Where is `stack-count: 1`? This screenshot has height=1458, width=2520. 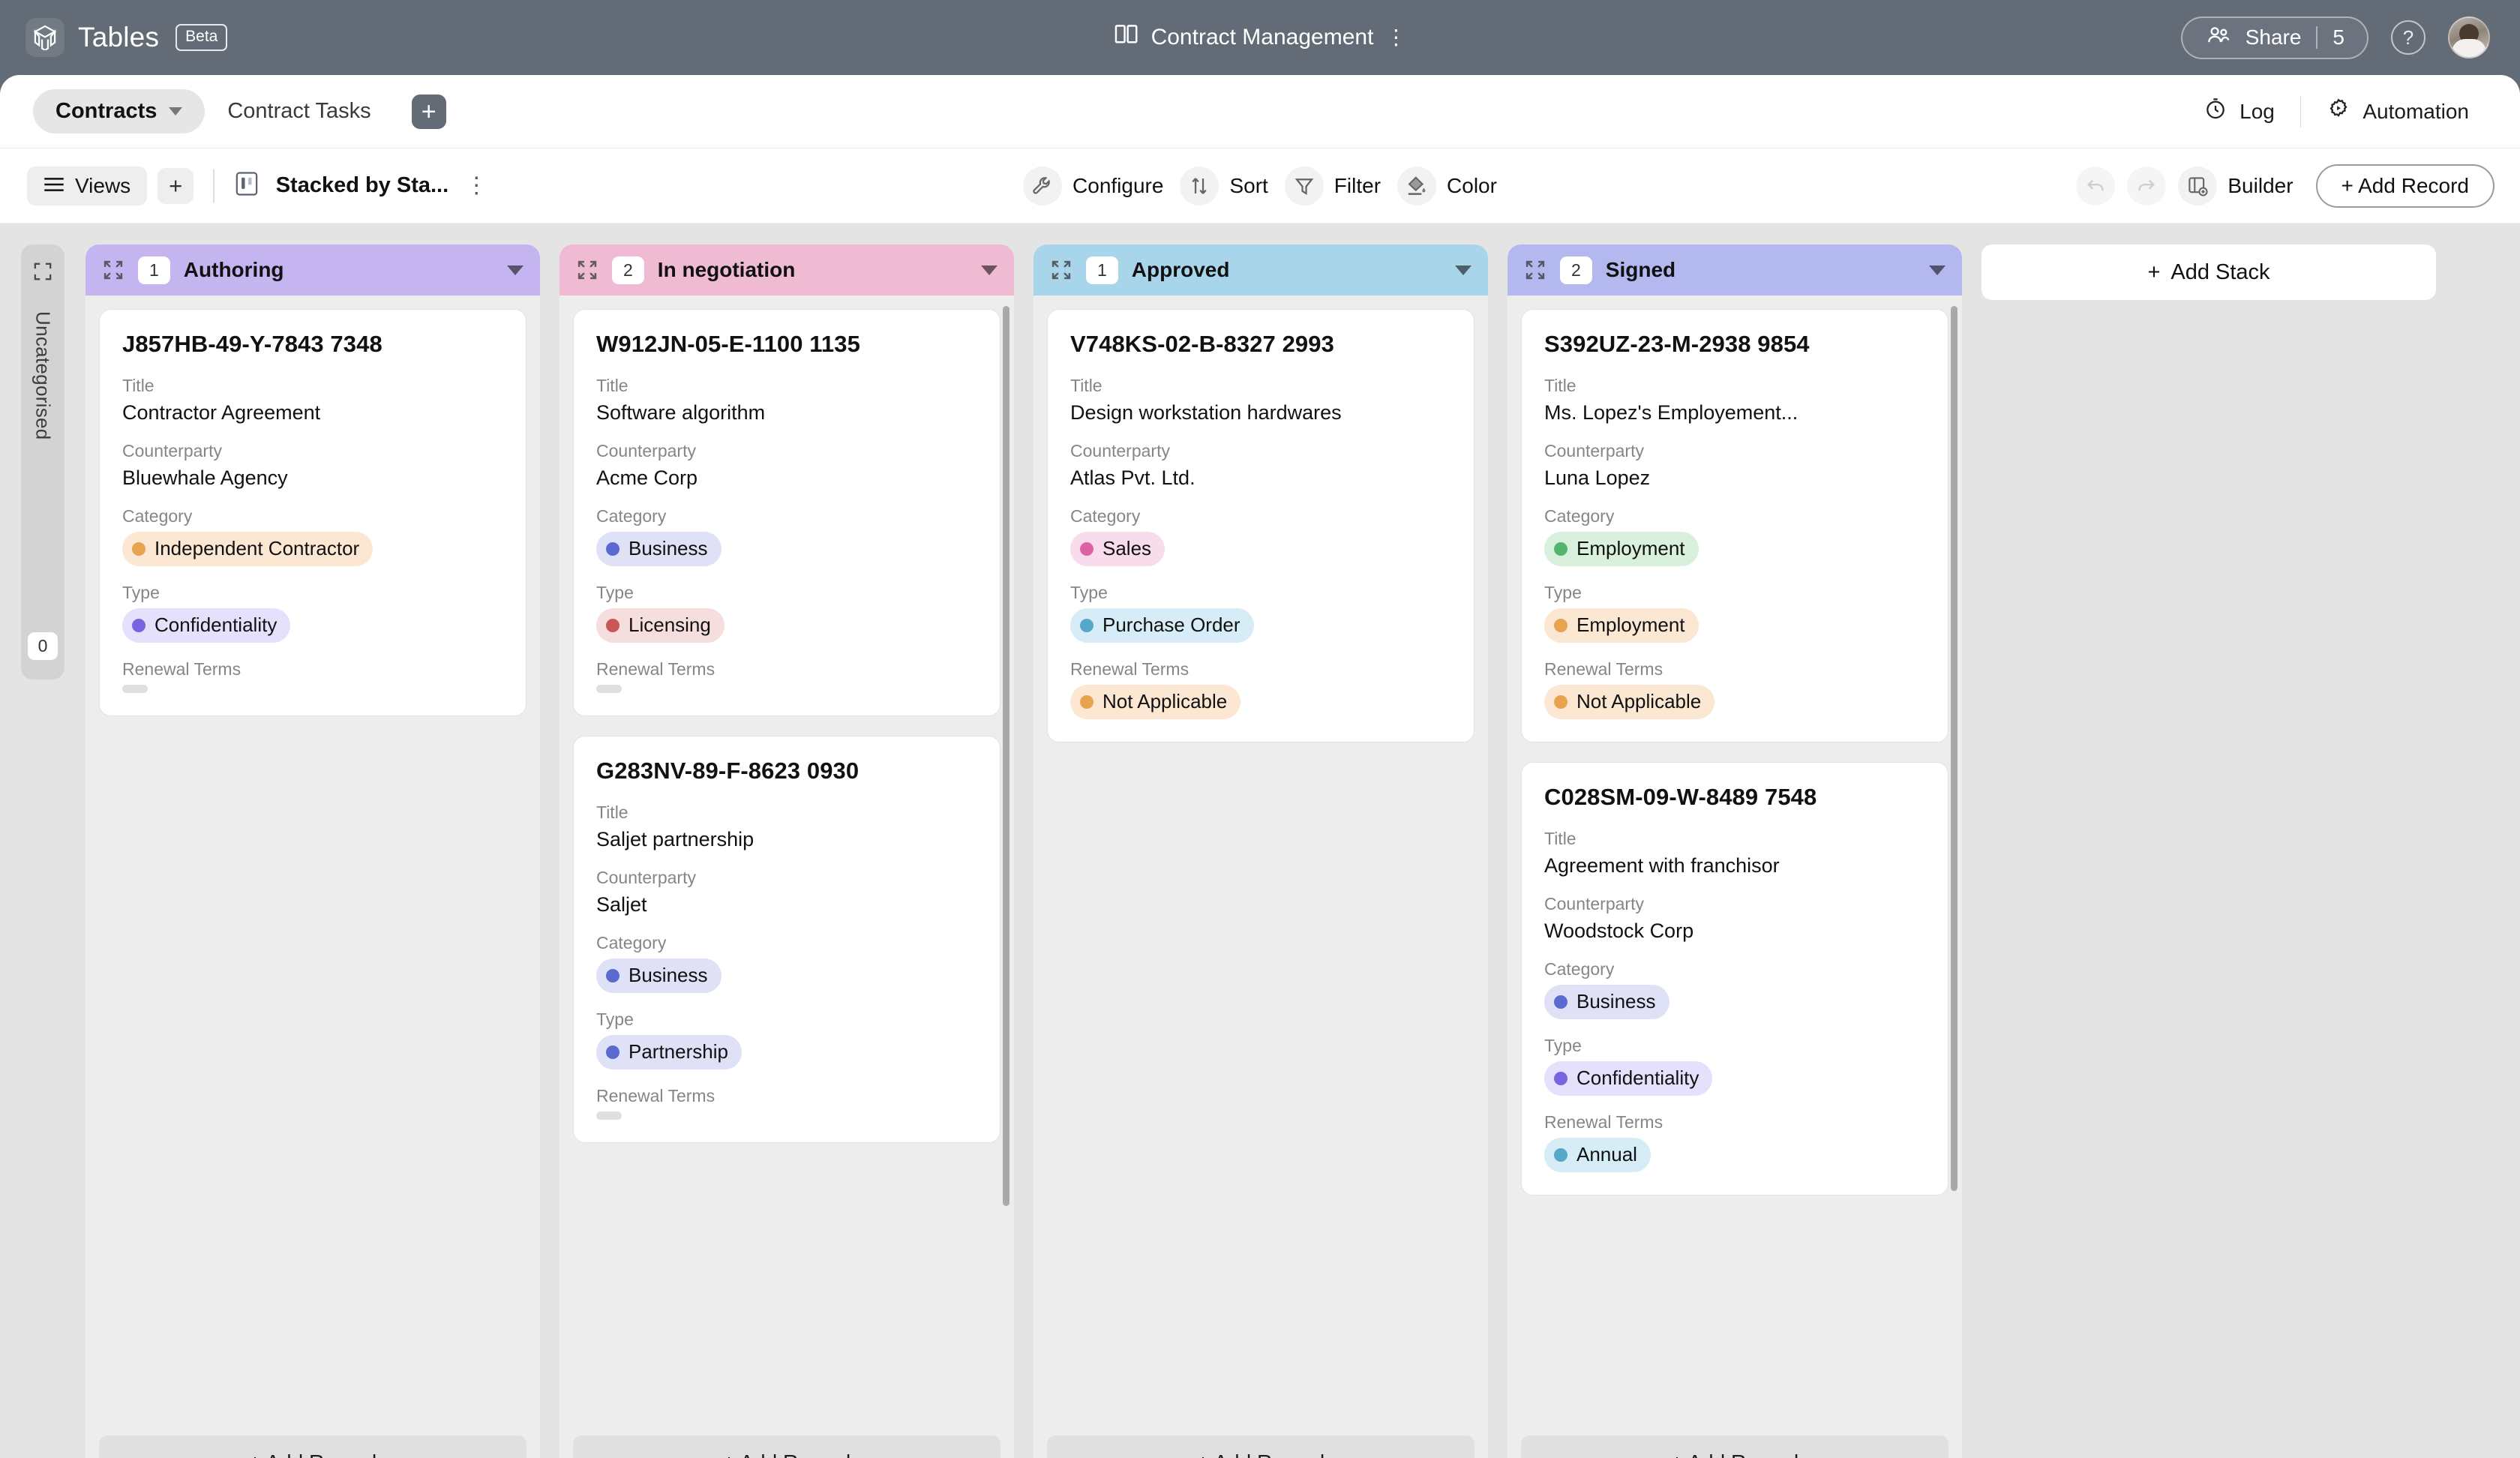 stack-count: 1 is located at coordinates (1102, 270).